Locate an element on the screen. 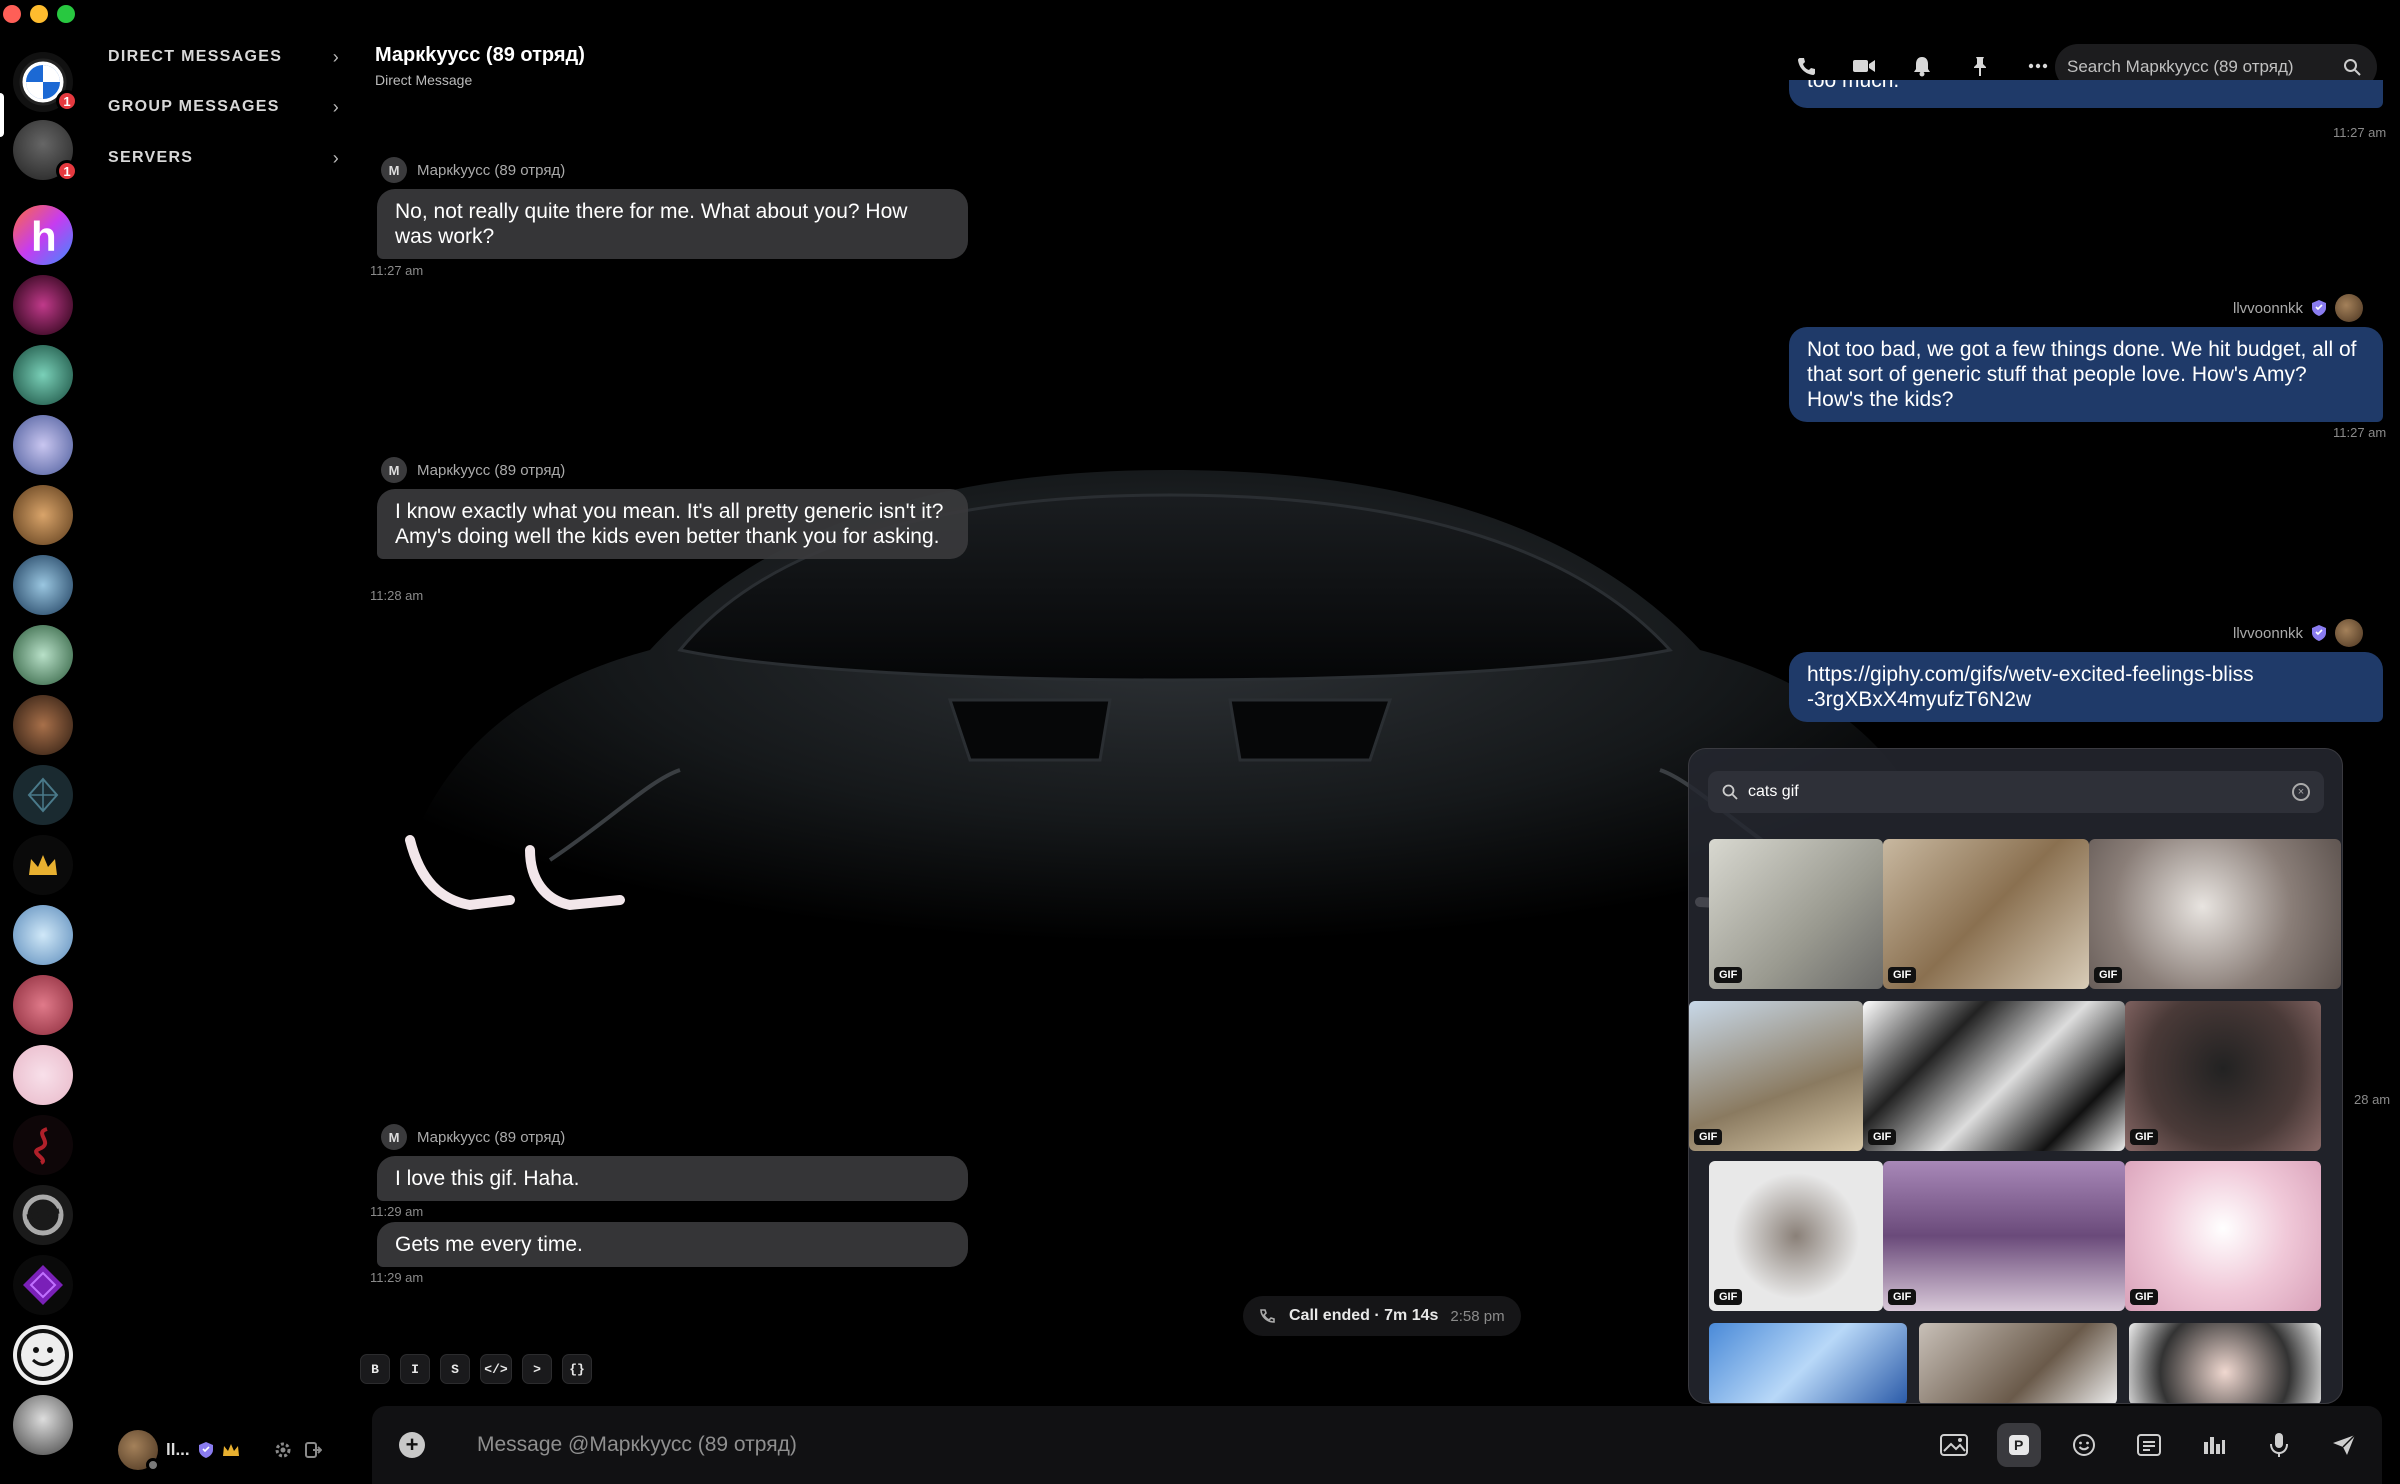  search-input is located at coordinates (2202, 67).